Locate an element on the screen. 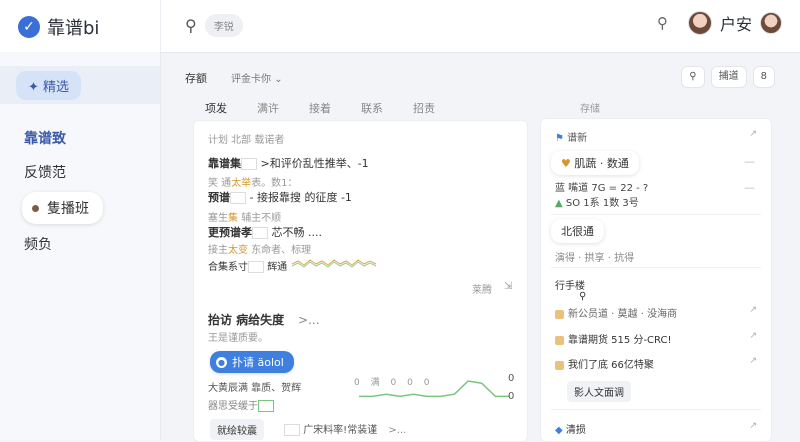 This screenshot has width=800, height=442. row-6-label: 接主 is located at coordinates (218, 250).